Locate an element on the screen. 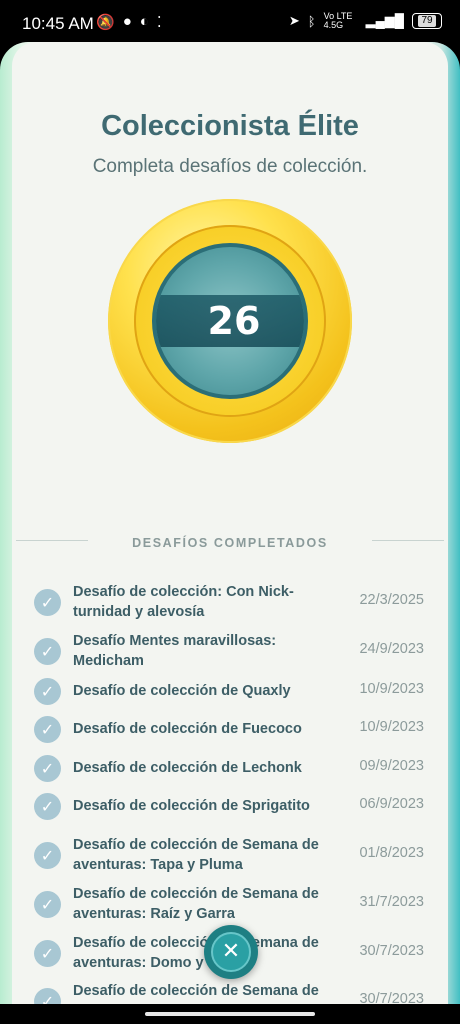 The height and width of the screenshot is (1024, 460). section-label: DESAFÍOS COMPLETADOS is located at coordinates (230, 543).